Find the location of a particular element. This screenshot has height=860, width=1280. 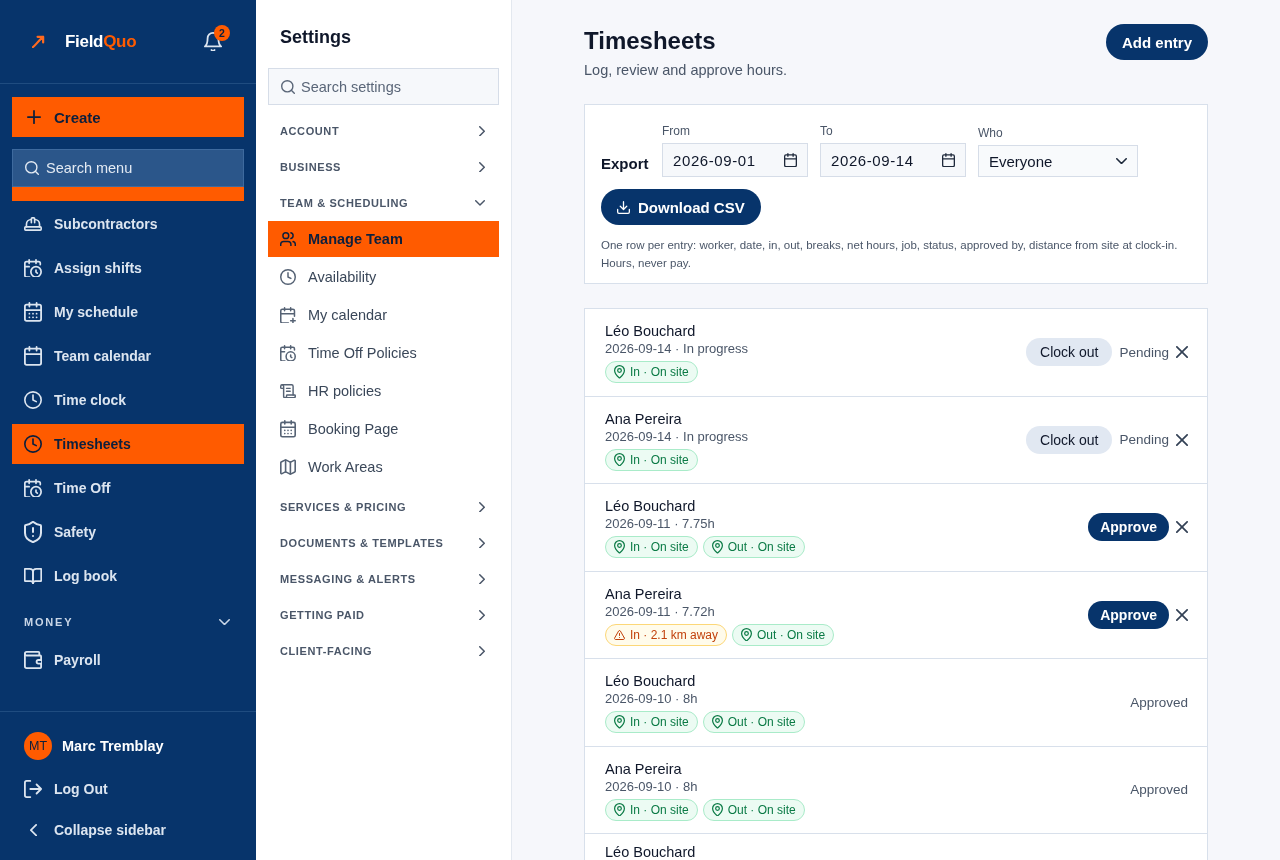

approval-status: Pending is located at coordinates (1144, 440).